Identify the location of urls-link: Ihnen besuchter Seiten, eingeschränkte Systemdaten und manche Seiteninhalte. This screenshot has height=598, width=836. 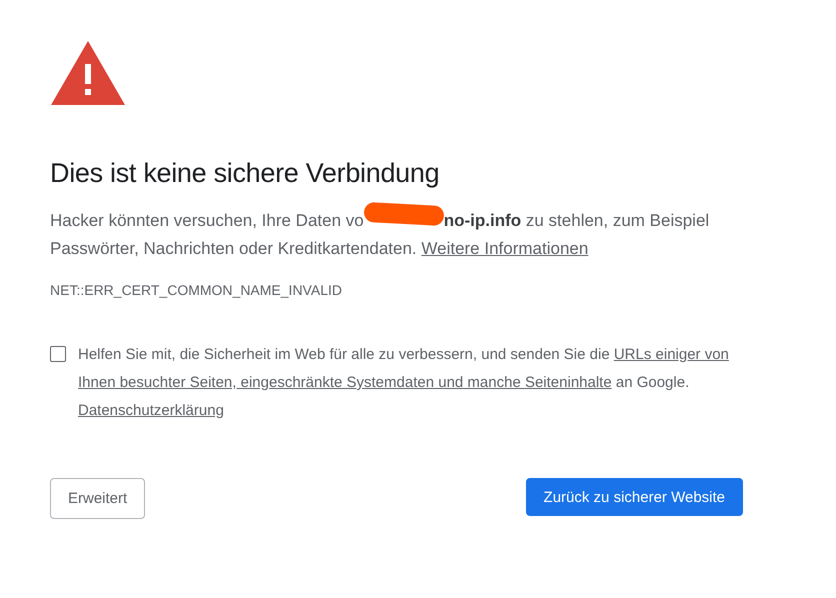
(345, 382).